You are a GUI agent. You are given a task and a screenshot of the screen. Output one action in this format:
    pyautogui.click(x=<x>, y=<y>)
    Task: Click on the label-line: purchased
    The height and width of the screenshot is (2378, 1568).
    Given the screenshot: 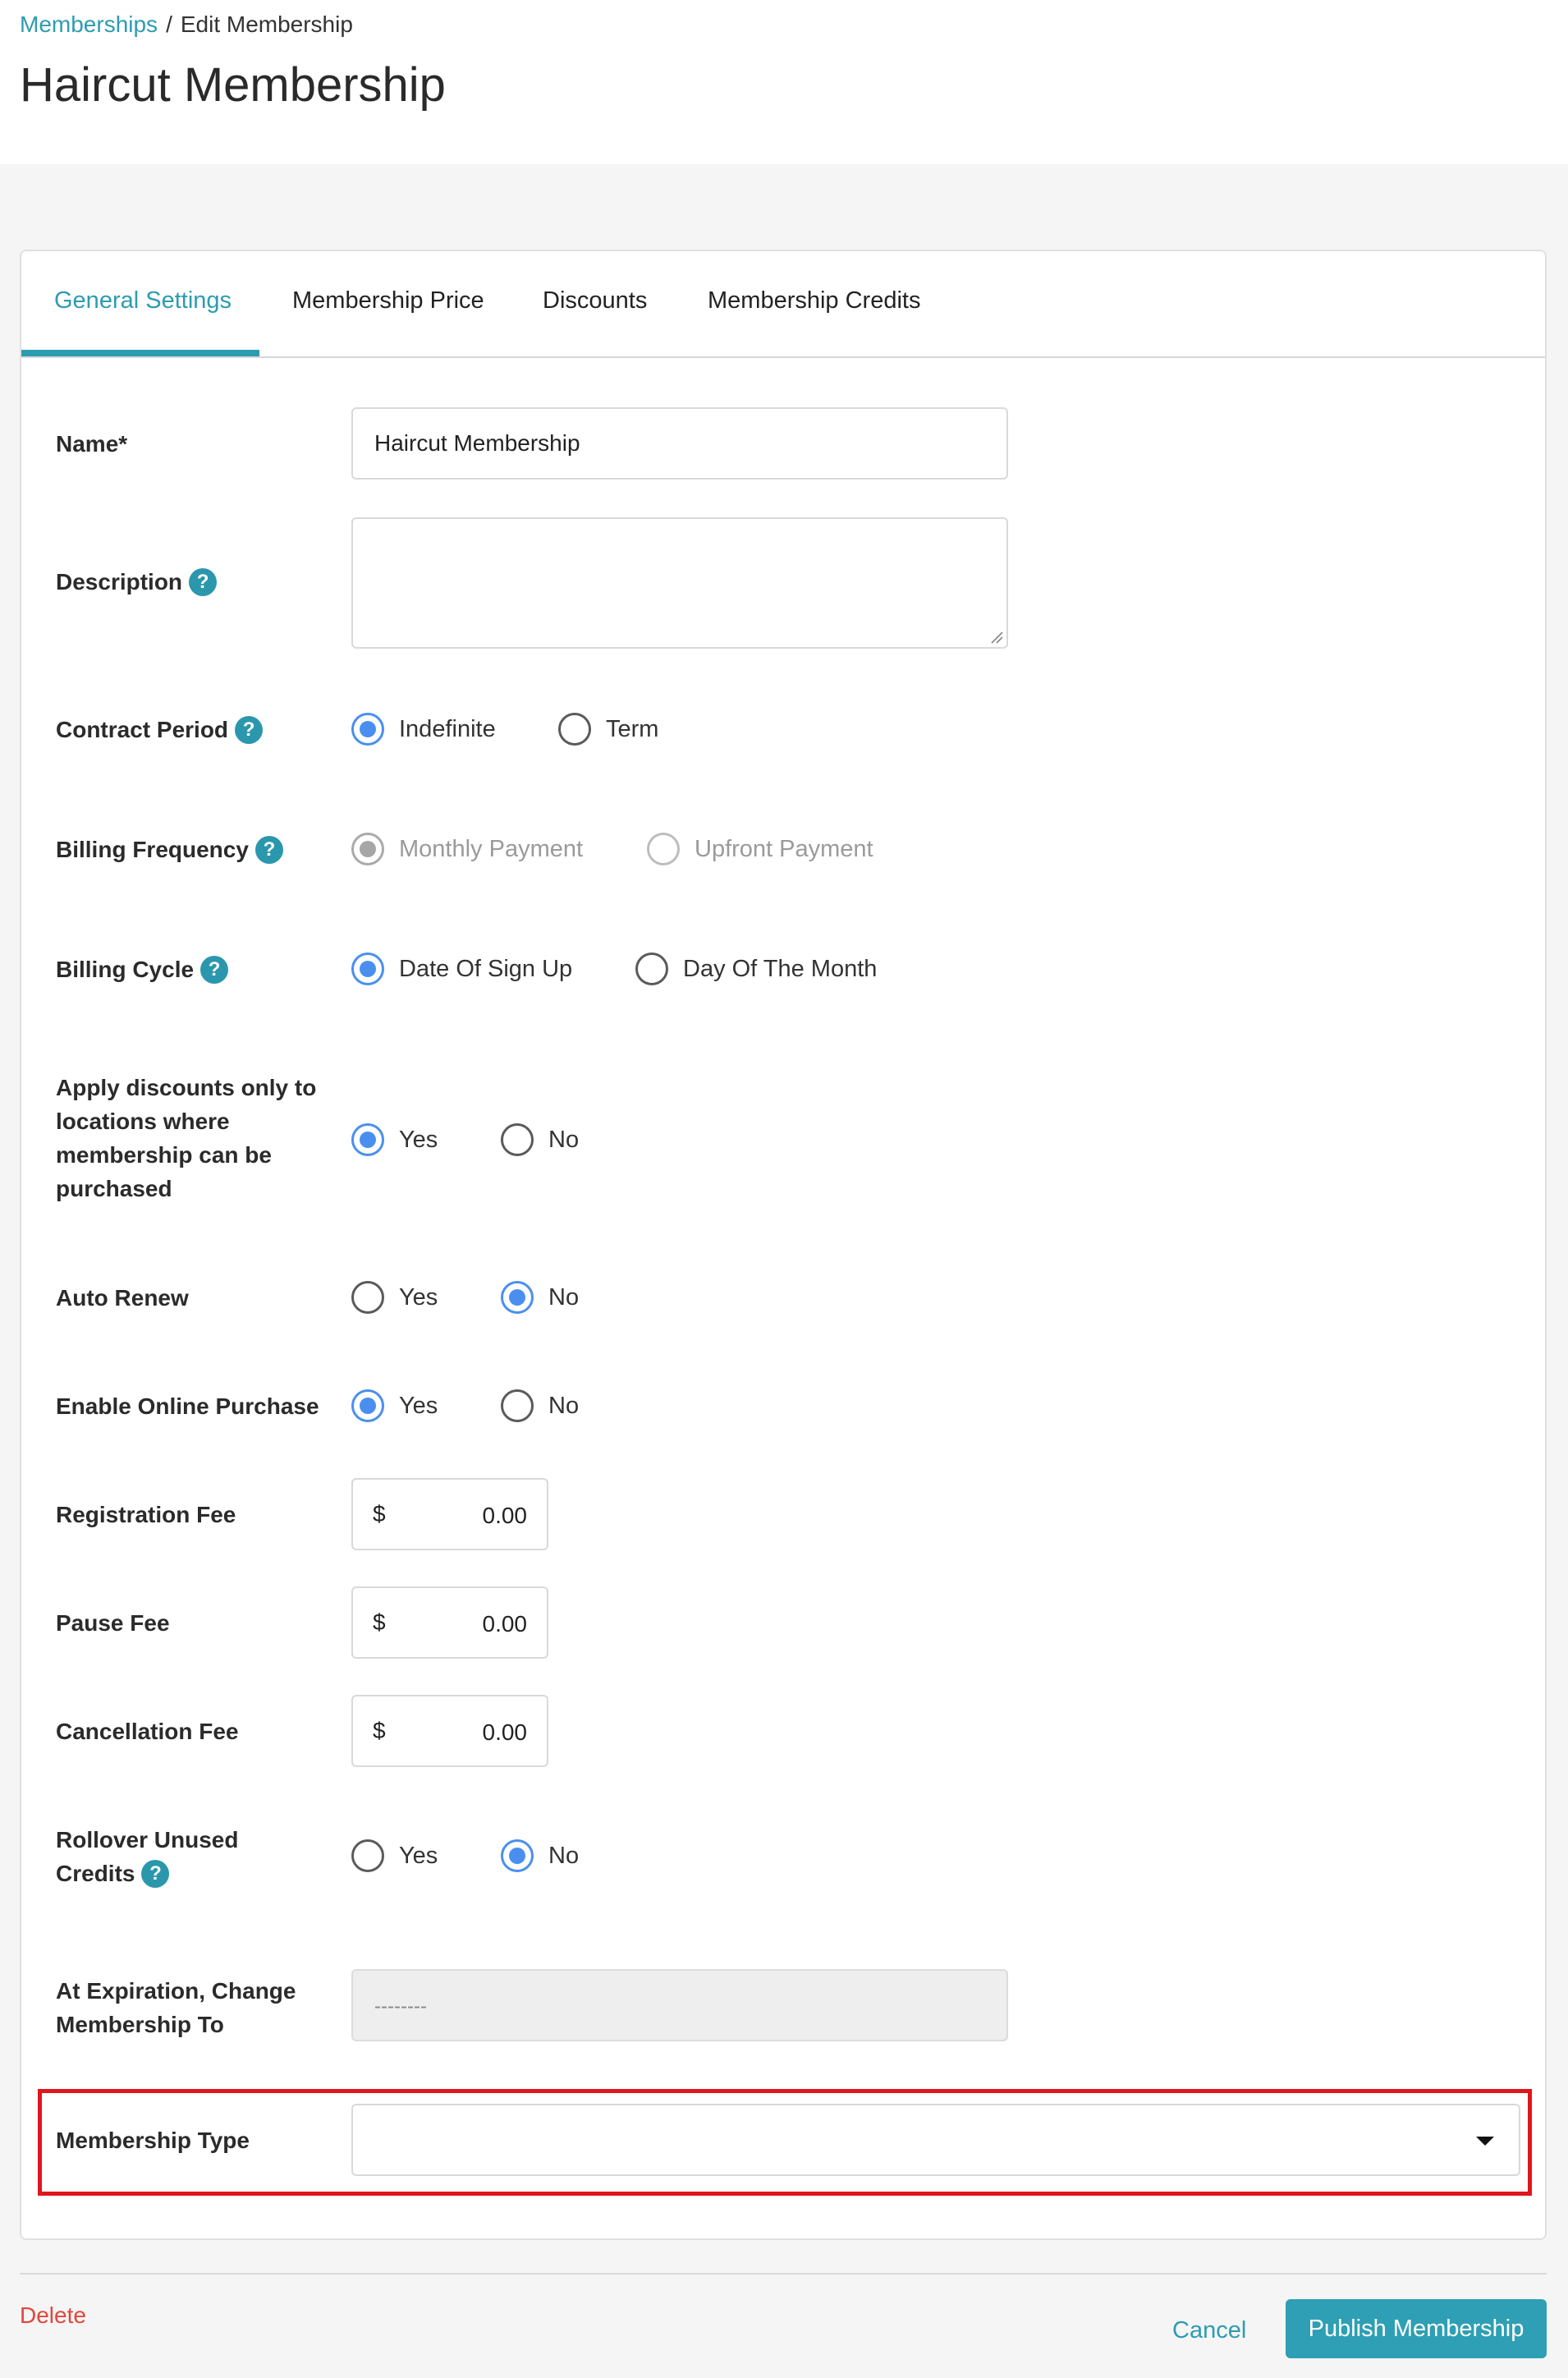 What is the action you would take?
    pyautogui.click(x=114, y=1188)
    